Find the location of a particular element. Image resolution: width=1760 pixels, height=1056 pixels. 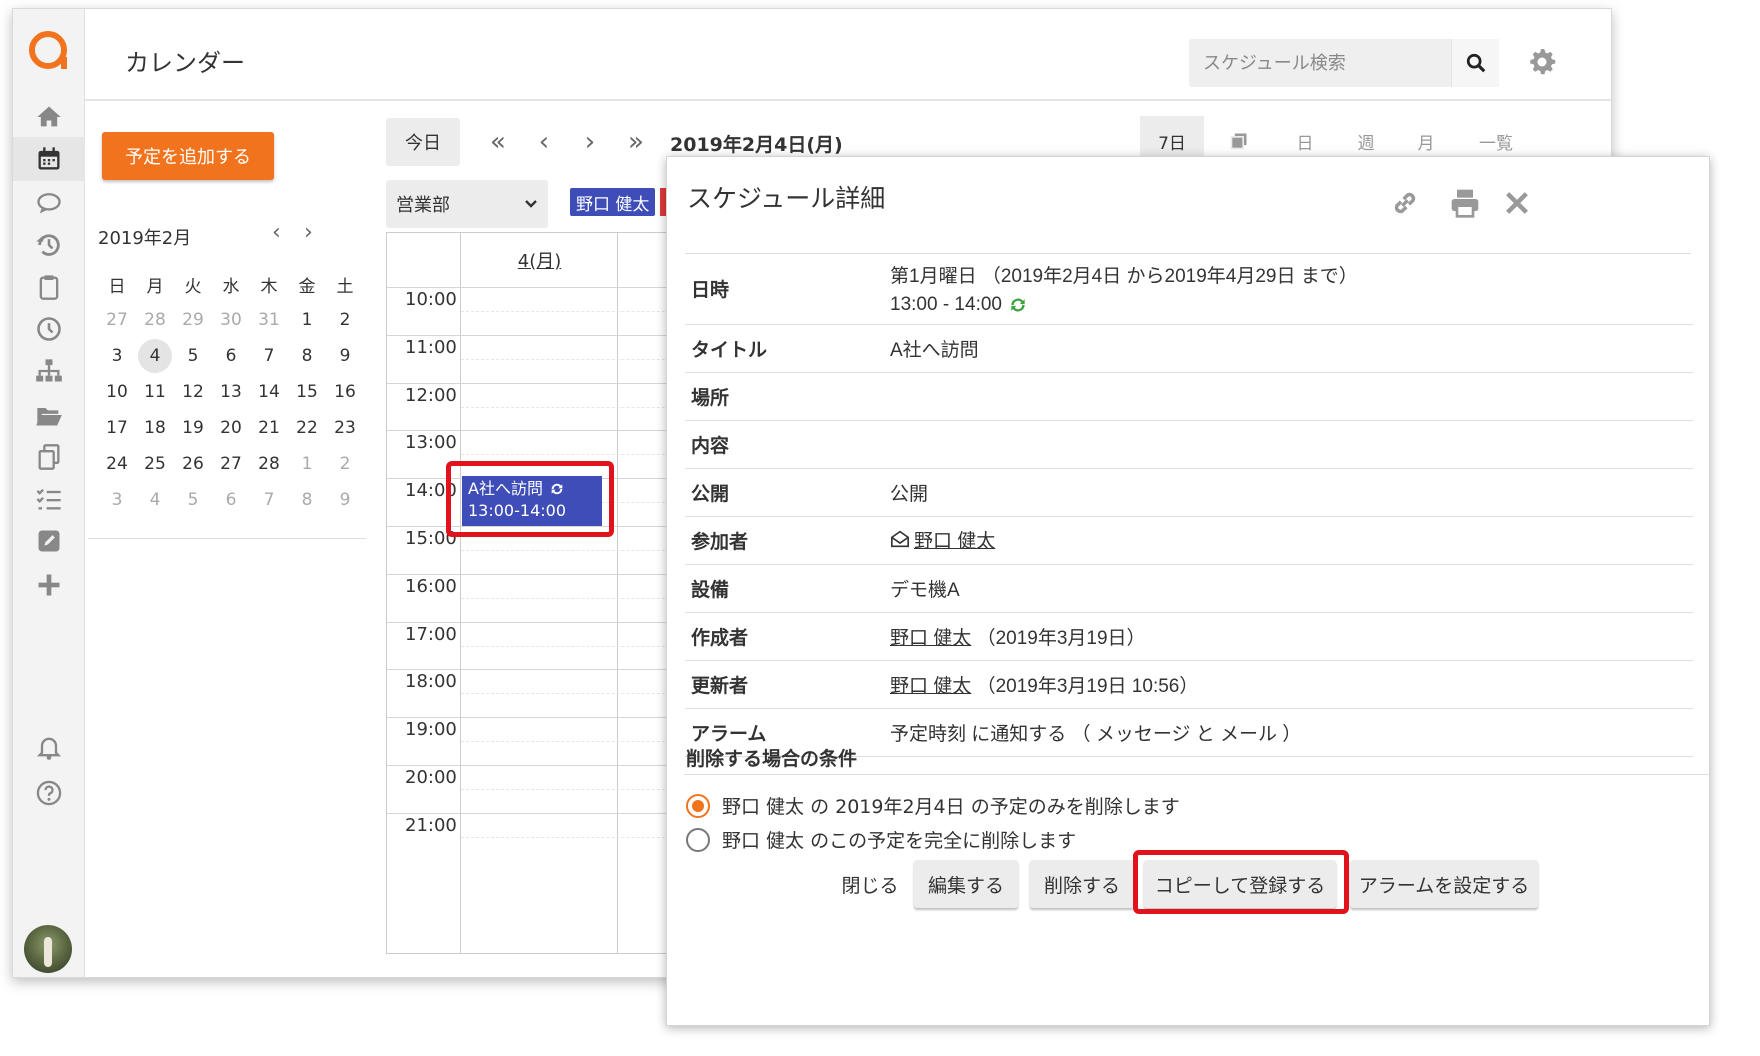

prev-button: ‹ is located at coordinates (544, 142).